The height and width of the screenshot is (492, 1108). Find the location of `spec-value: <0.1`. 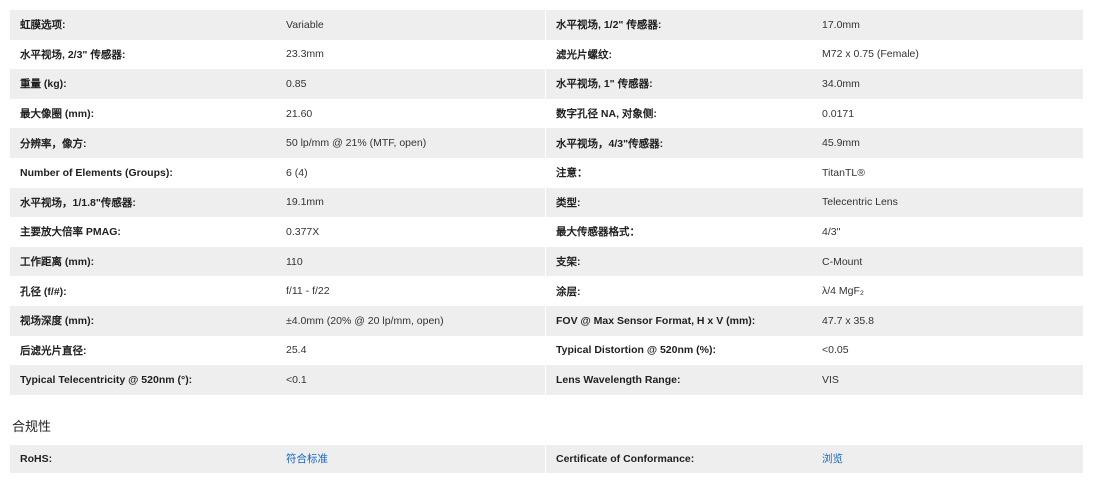

spec-value: <0.1 is located at coordinates (296, 379).